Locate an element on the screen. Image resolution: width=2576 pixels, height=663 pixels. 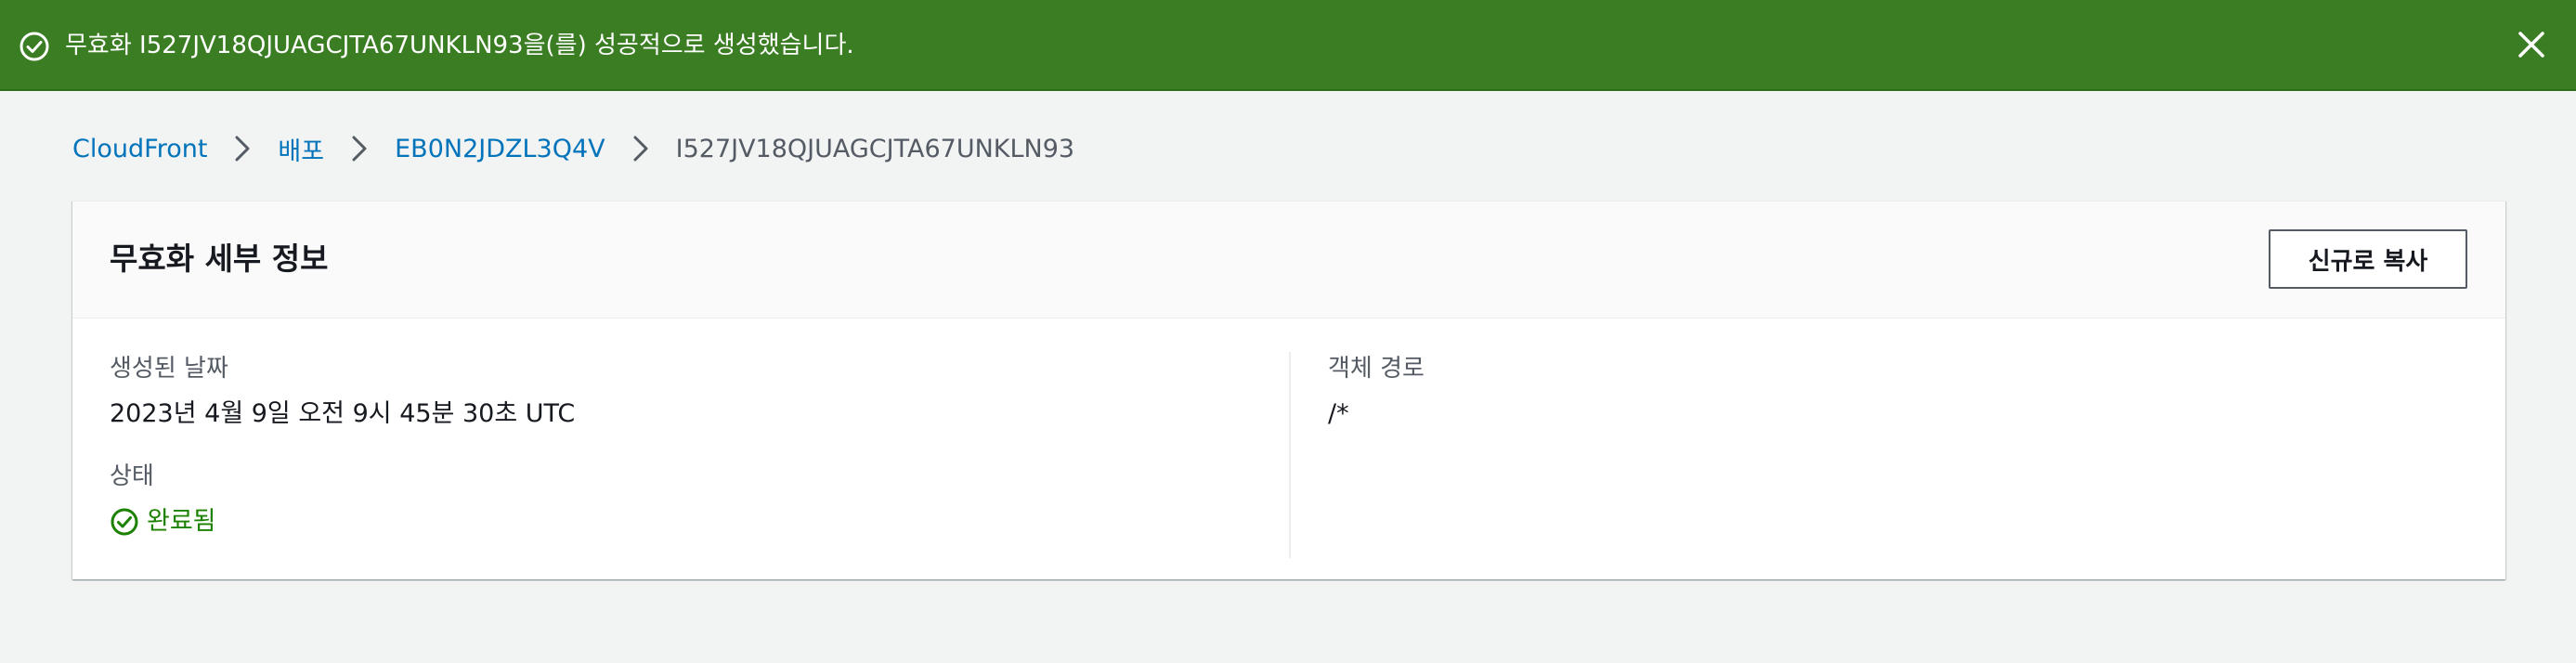
status-success-icon is located at coordinates (124, 522).